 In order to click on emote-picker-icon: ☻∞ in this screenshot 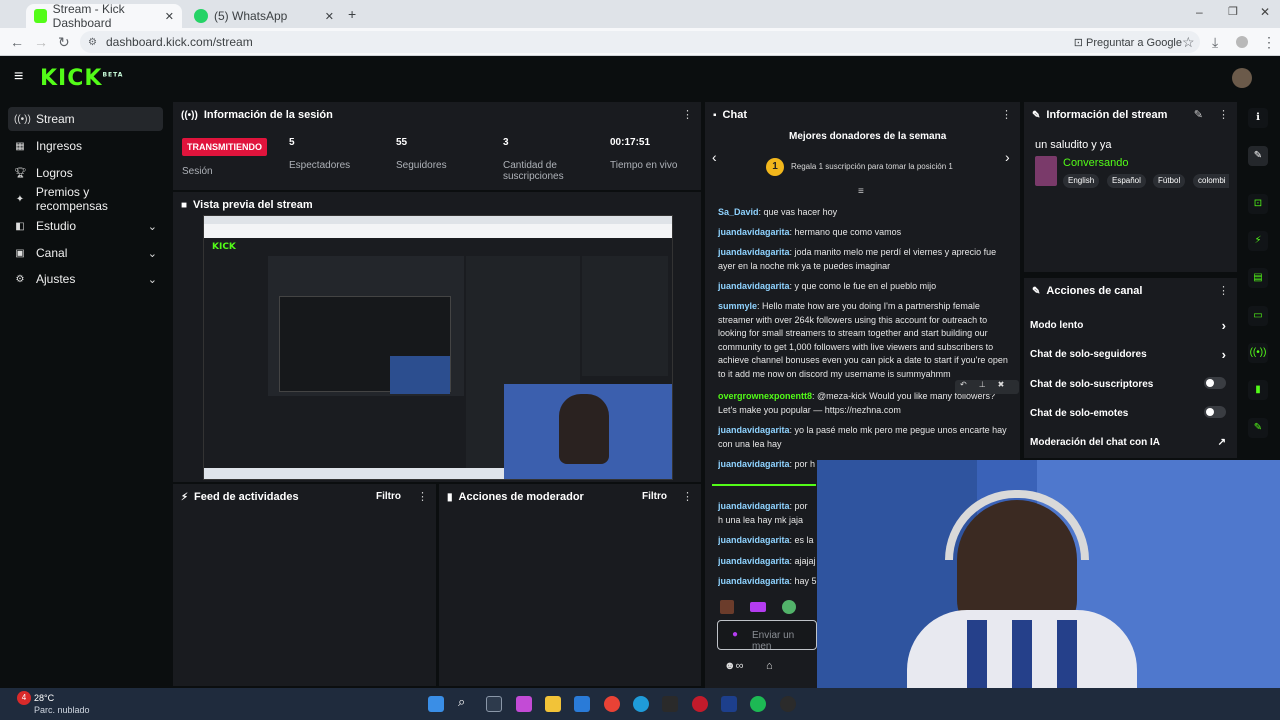, I will do `click(733, 666)`.